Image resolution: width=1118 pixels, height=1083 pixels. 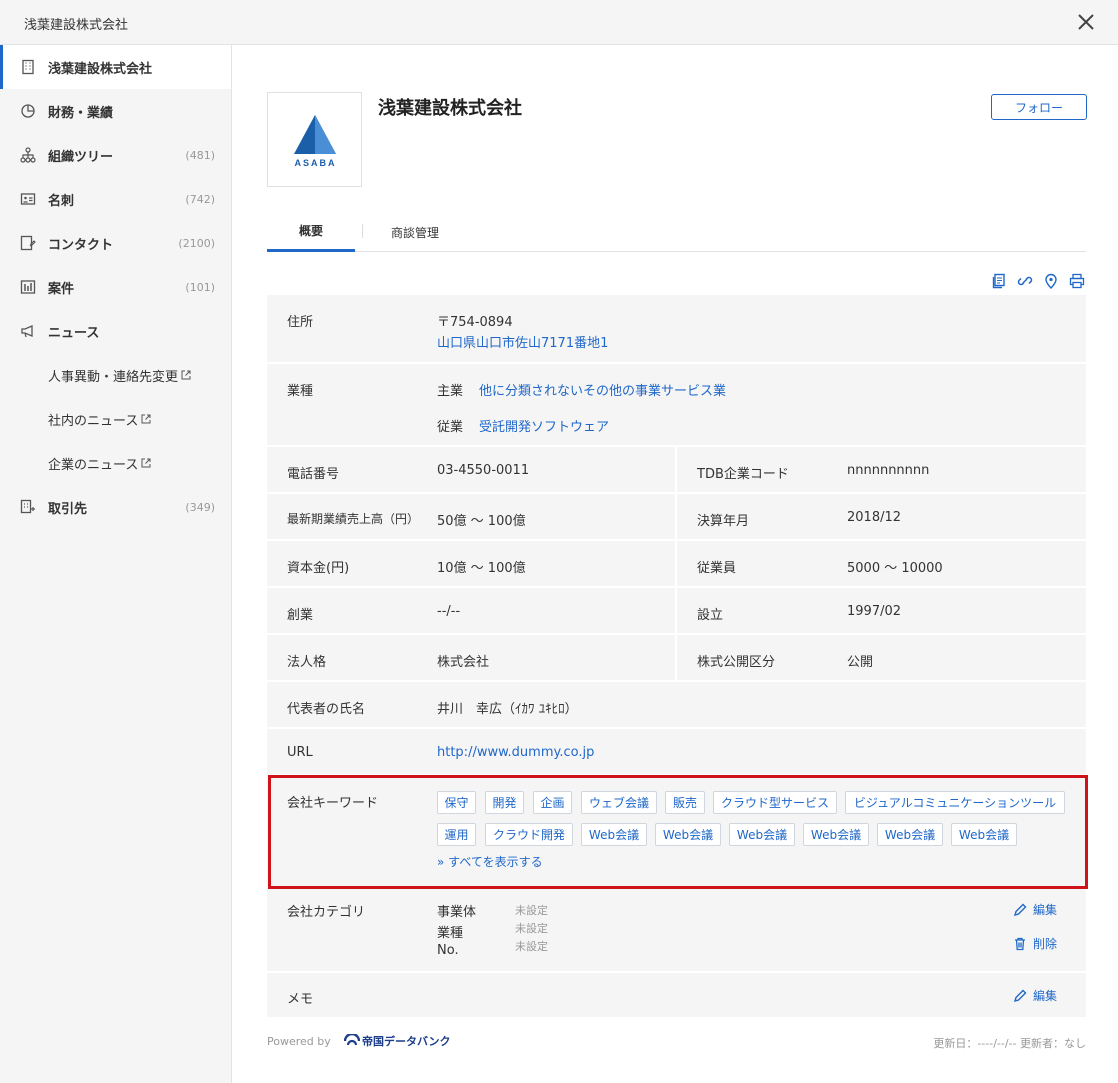 What do you see at coordinates (1038, 281) in the screenshot?
I see `toolbar` at bounding box center [1038, 281].